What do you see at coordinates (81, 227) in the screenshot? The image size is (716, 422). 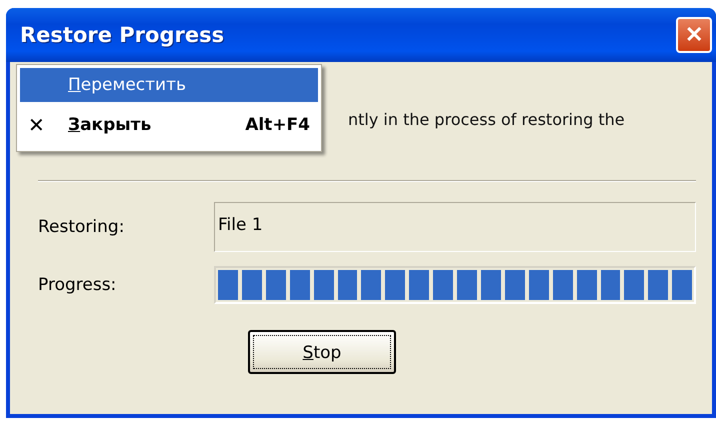 I see `field-label: Restoring:` at bounding box center [81, 227].